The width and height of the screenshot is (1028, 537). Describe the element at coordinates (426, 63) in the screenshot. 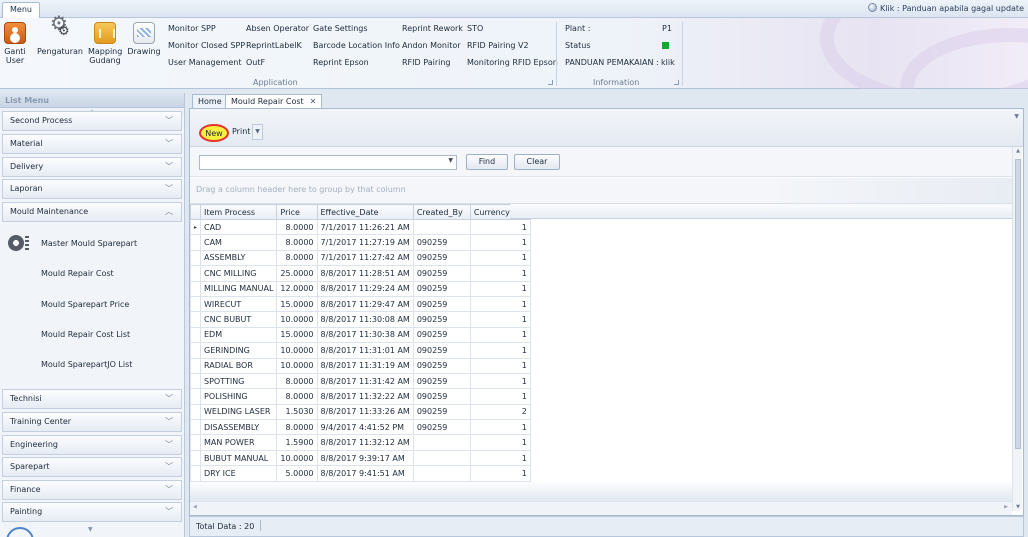

I see `rfid-pairing-link: RFID Pairing` at that location.